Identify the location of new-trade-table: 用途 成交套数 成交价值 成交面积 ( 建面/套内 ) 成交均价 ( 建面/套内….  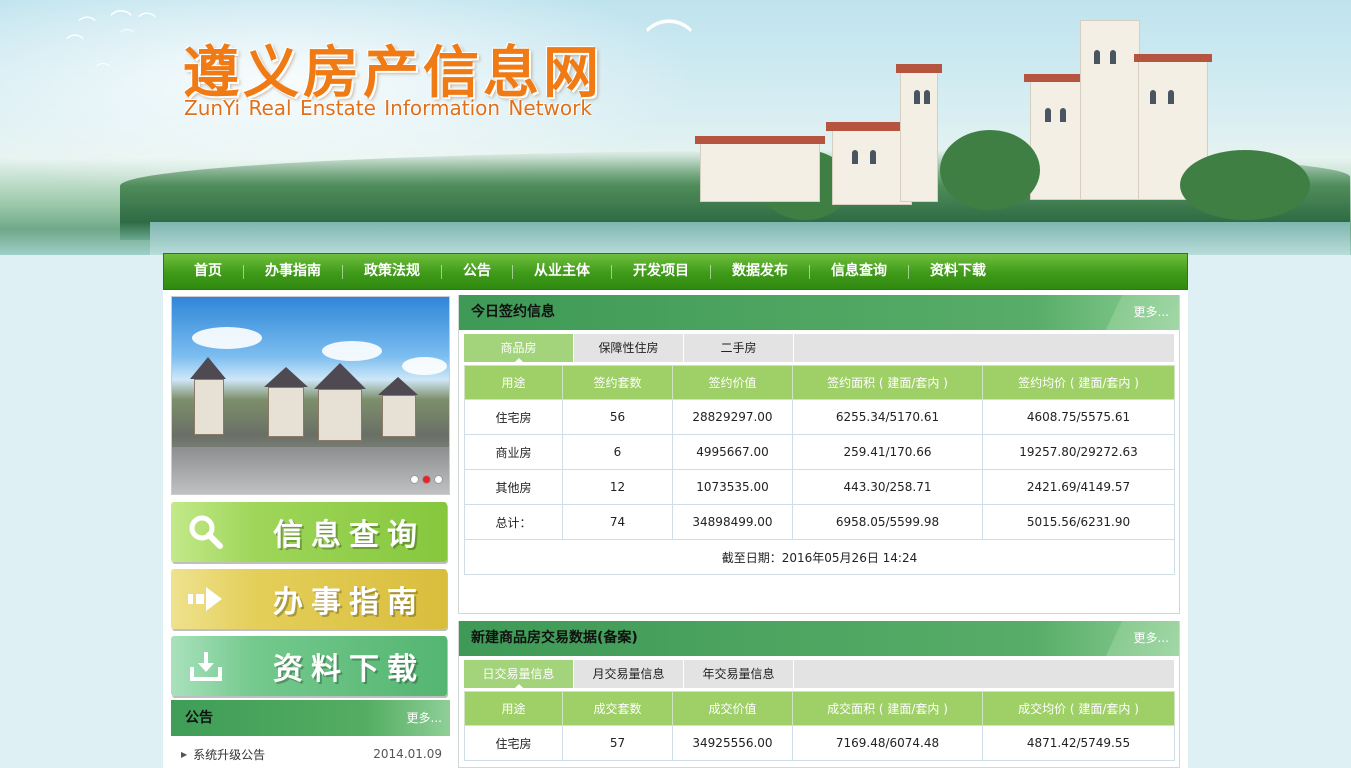
(819, 726).